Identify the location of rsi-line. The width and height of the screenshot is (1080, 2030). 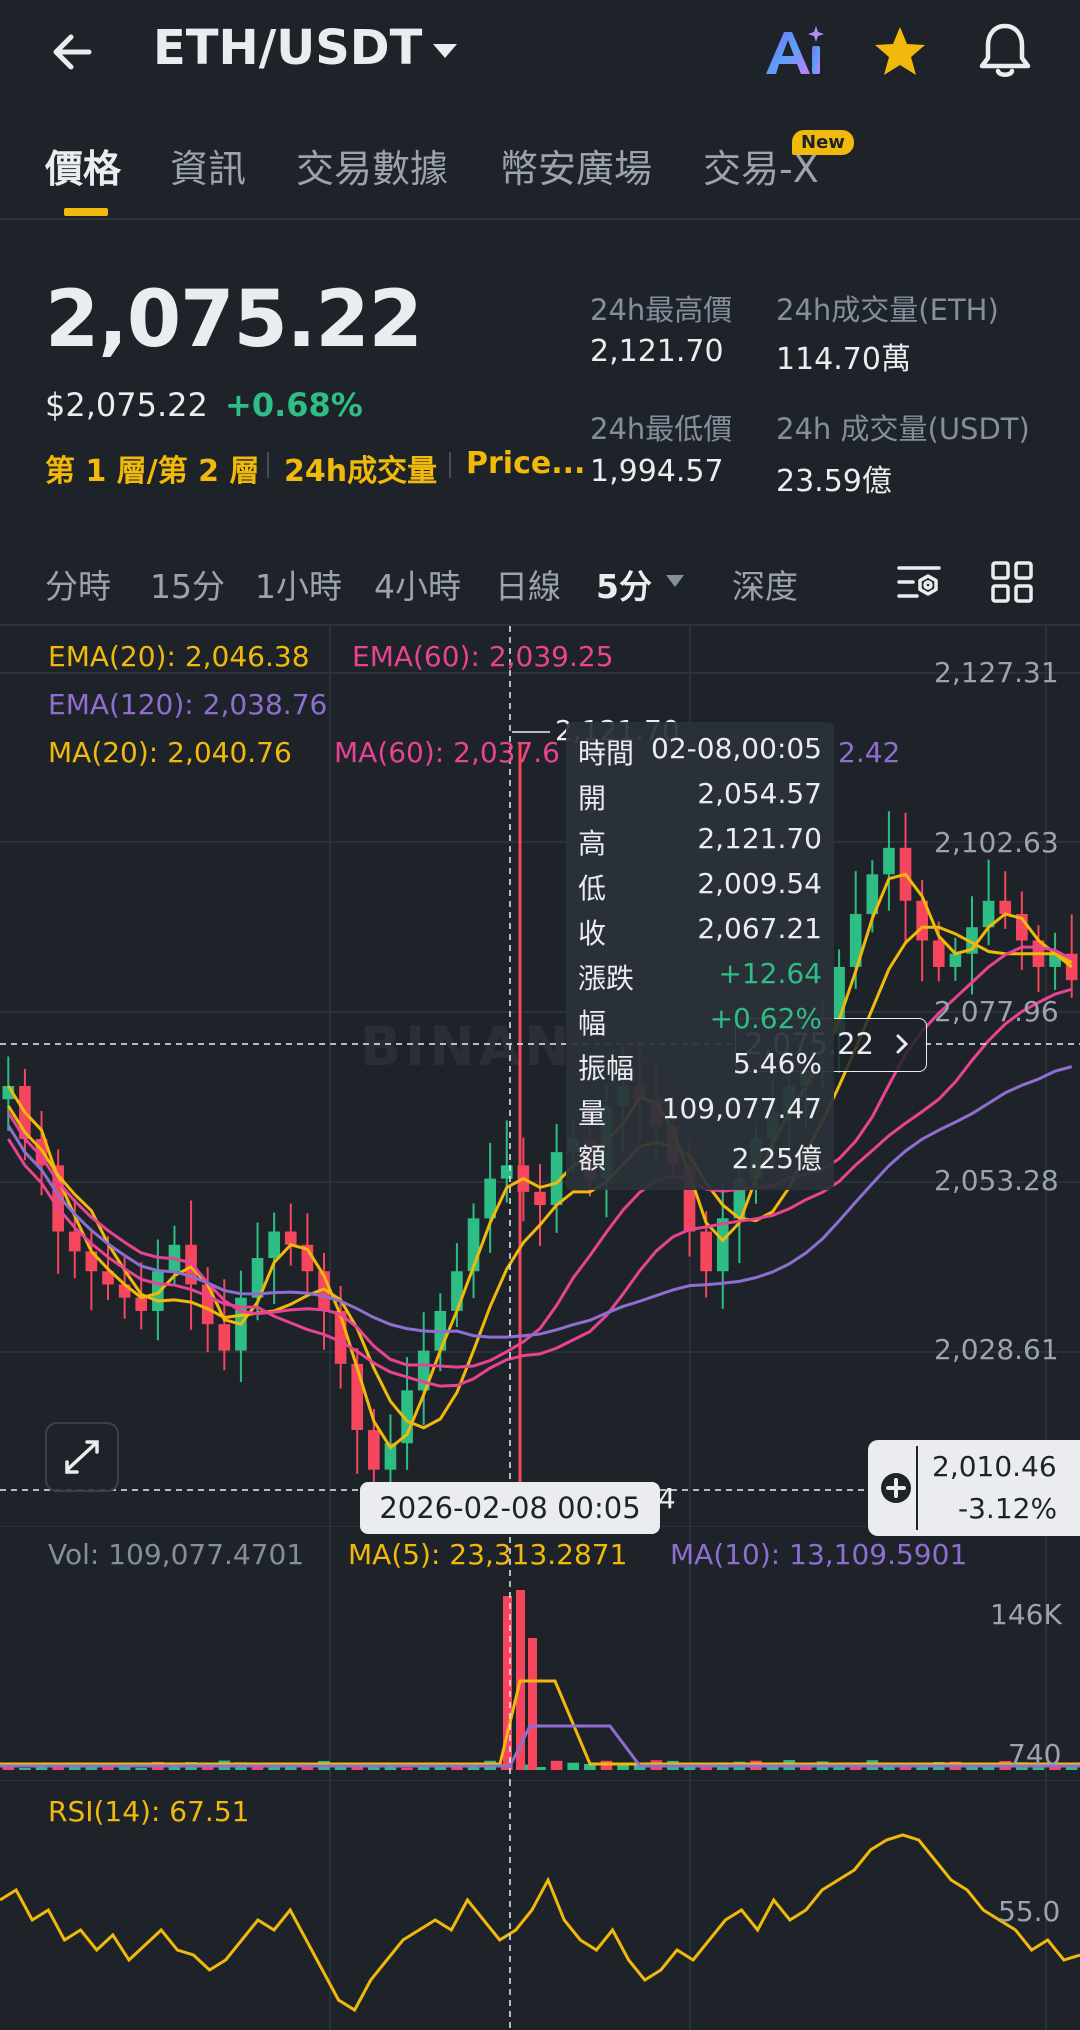
(540, 1923).